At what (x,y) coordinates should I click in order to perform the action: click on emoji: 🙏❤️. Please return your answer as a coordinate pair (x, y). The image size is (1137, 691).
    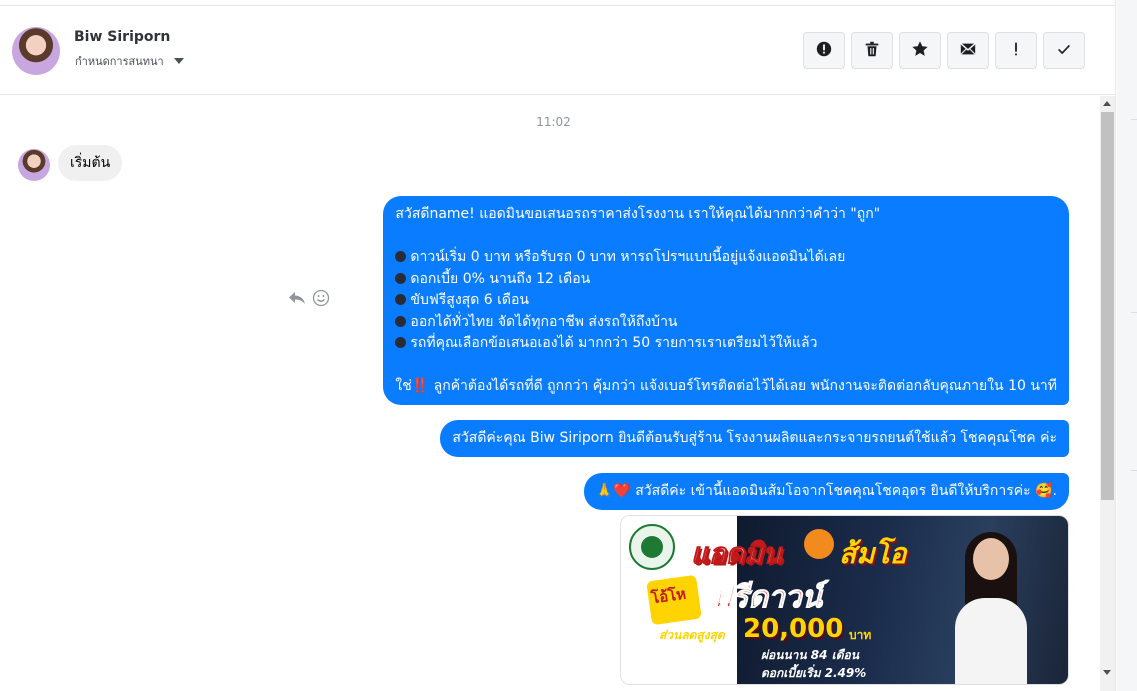
    Looking at the image, I should click on (613, 491).